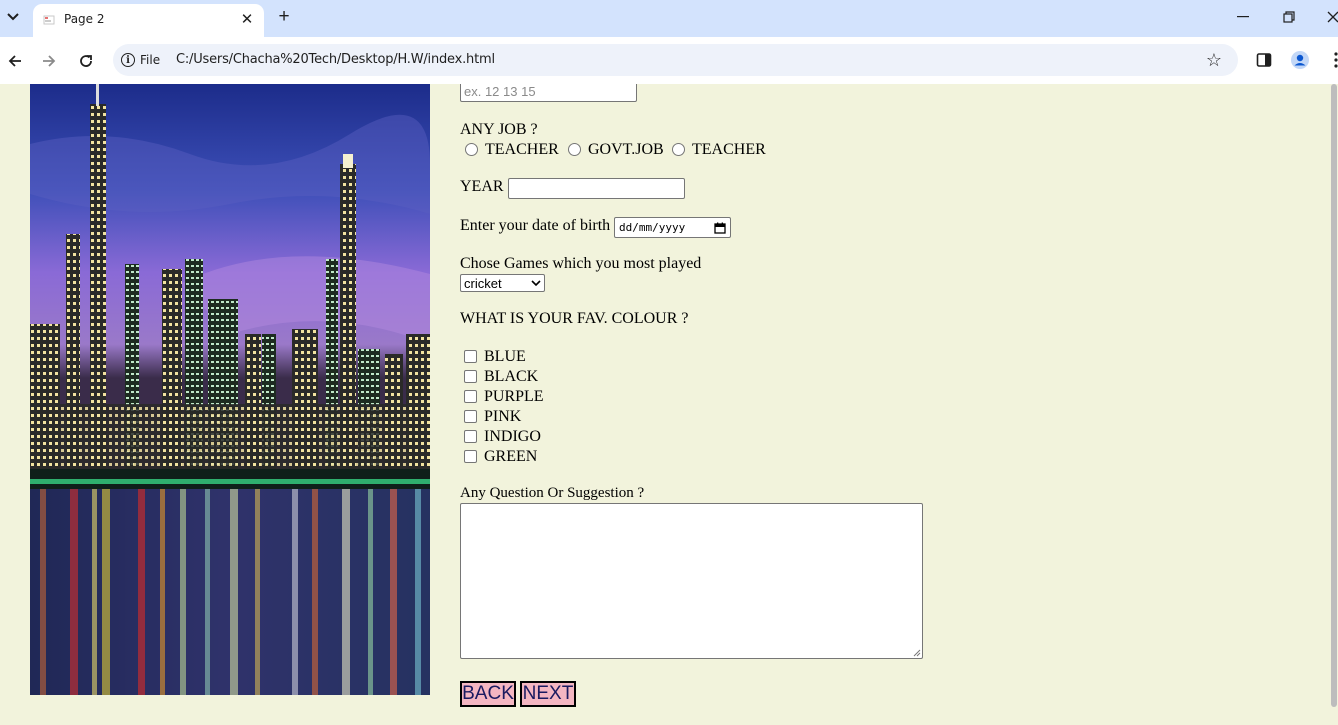 This screenshot has width=1338, height=725. Describe the element at coordinates (148, 20) in the screenshot. I see `active-tab: Page 2 ✕` at that location.